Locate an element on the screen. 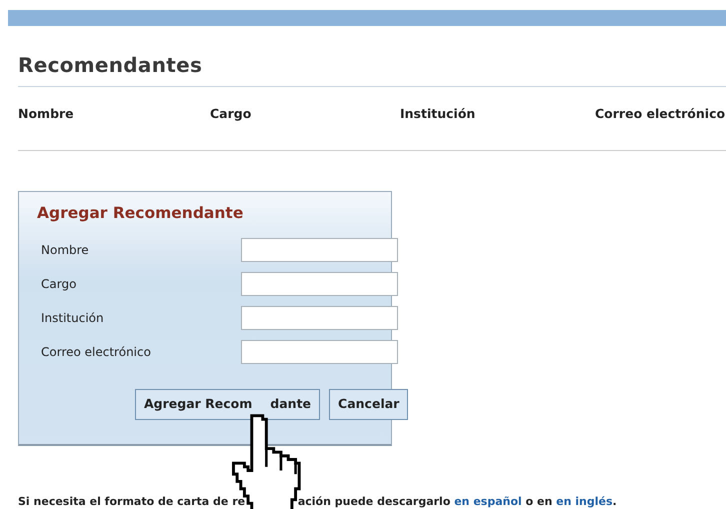 This screenshot has height=509, width=726. field-label: Institución is located at coordinates (73, 318).